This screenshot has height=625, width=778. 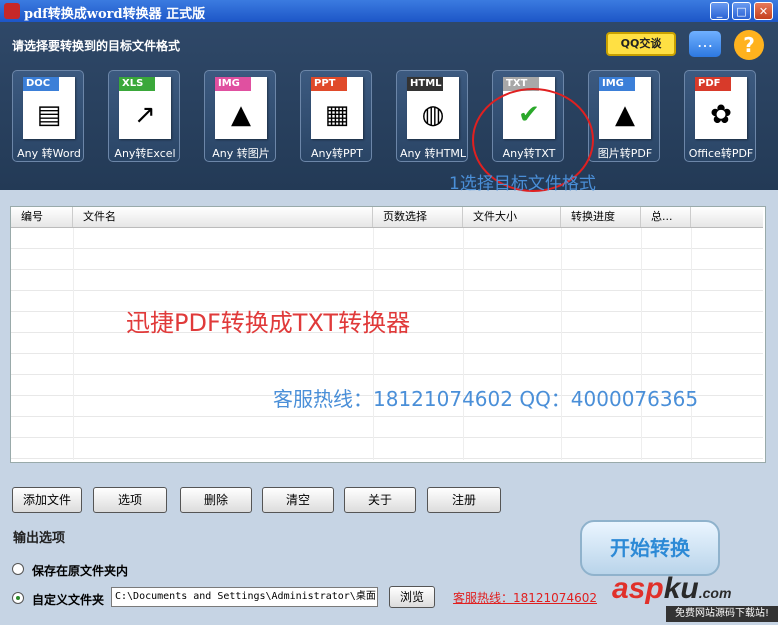 I want to click on column-number: 编号, so click(x=42, y=217).